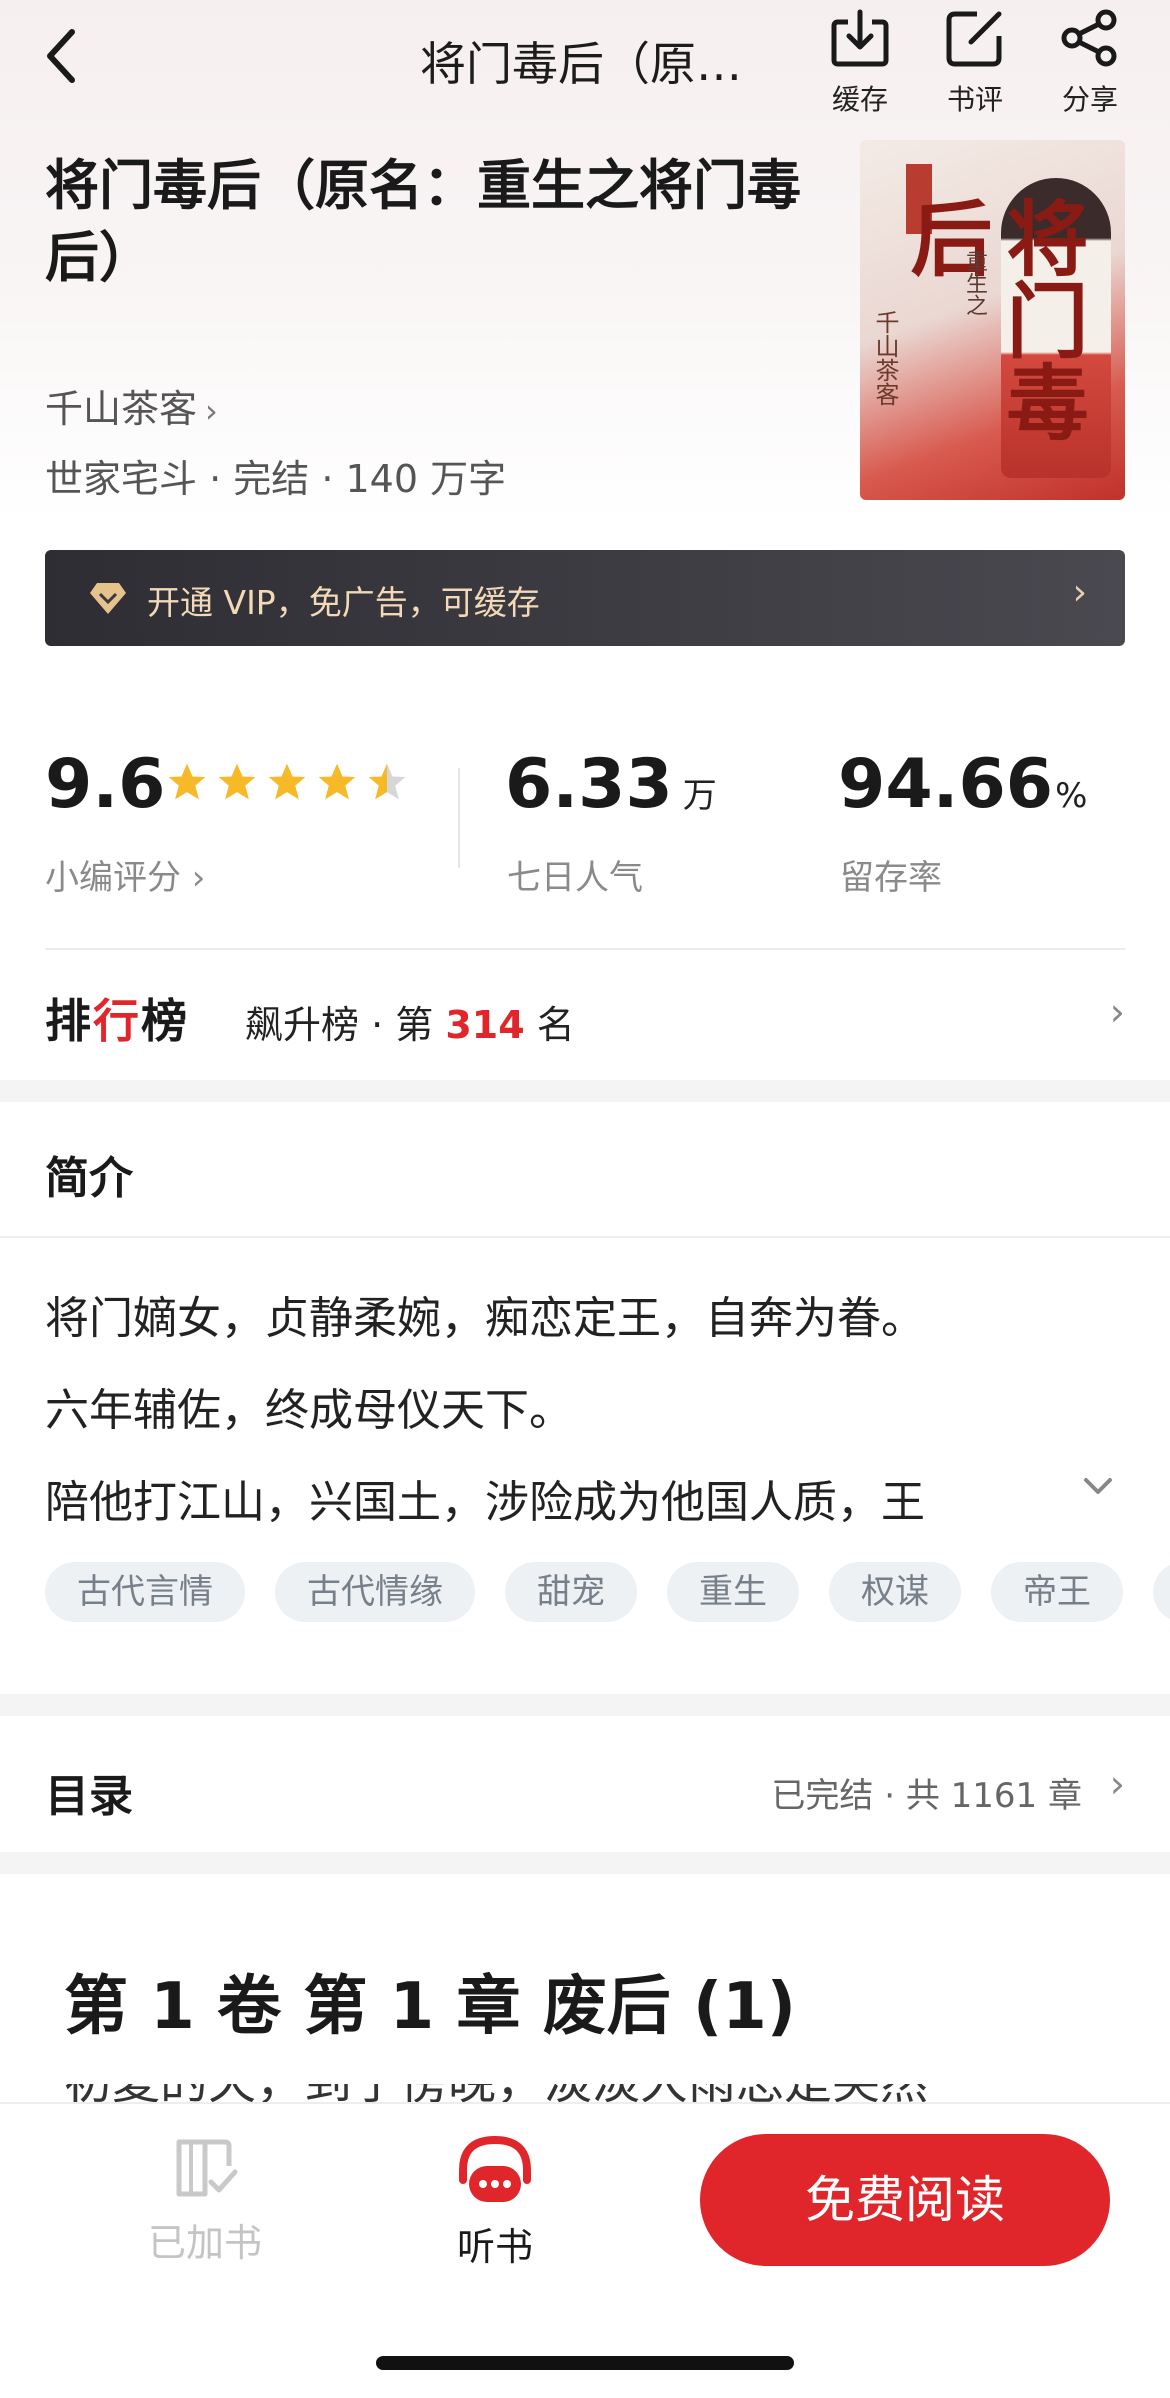 The width and height of the screenshot is (1170, 2398). Describe the element at coordinates (105, 784) in the screenshot. I see `score-value: 9.6` at that location.